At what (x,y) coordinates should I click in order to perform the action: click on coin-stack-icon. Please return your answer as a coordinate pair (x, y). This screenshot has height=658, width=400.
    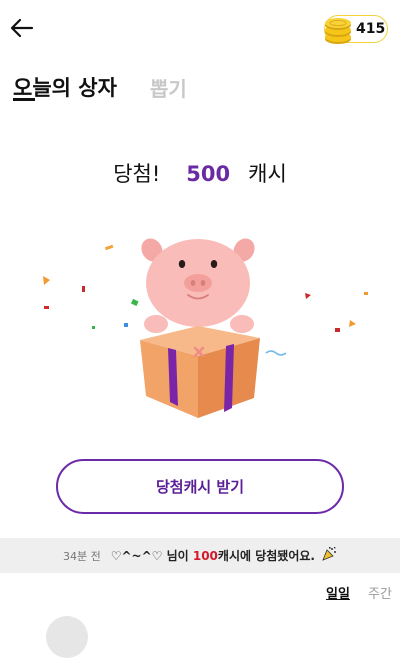
    Looking at the image, I should click on (339, 29).